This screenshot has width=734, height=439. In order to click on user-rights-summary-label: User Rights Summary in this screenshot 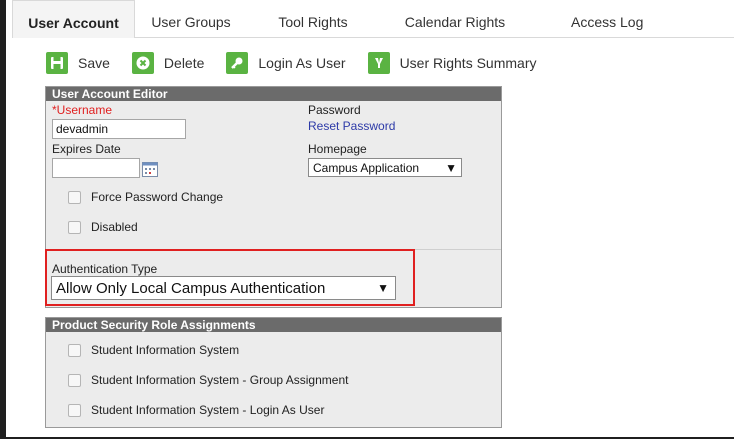, I will do `click(468, 63)`.